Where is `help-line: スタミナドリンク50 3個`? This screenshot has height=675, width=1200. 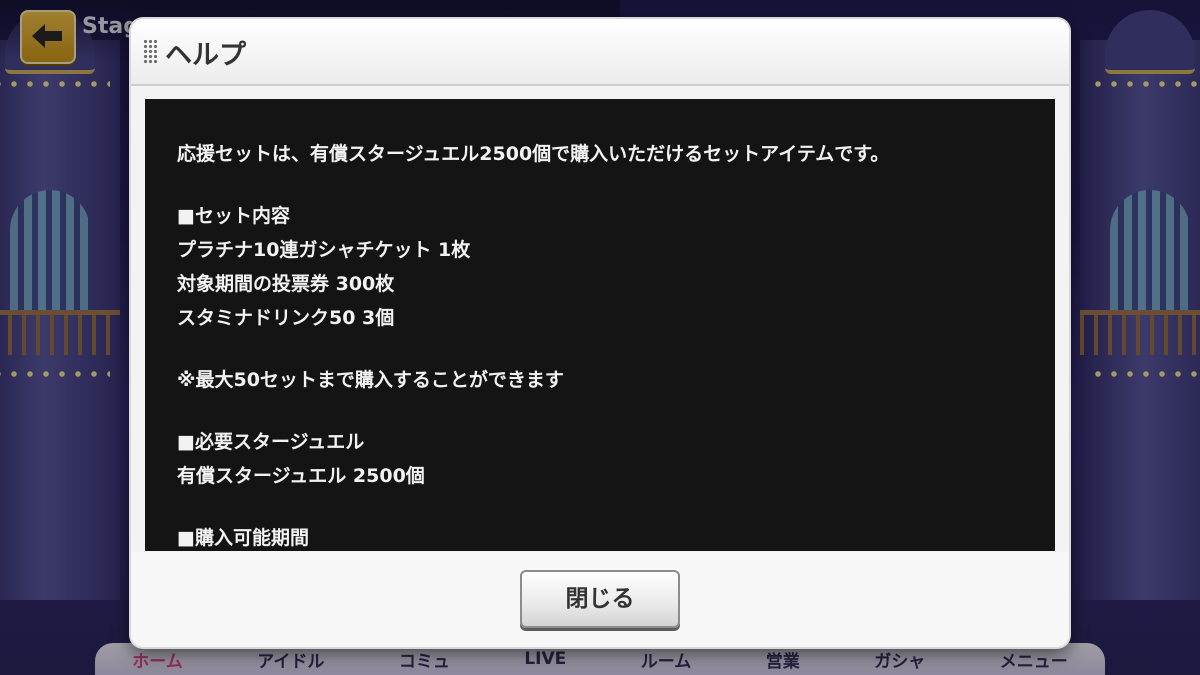 help-line: スタミナドリンク50 3個 is located at coordinates (286, 318).